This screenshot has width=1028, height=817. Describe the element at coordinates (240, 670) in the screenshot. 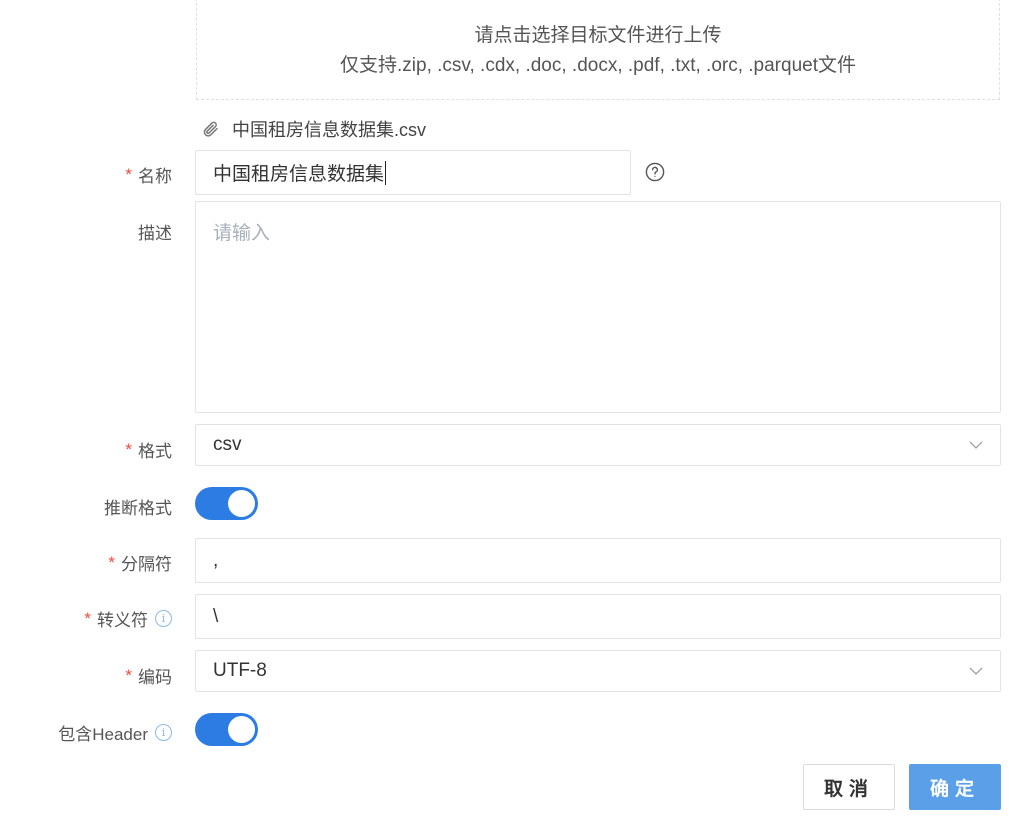

I see `encoding-select-value: UTF-8` at that location.